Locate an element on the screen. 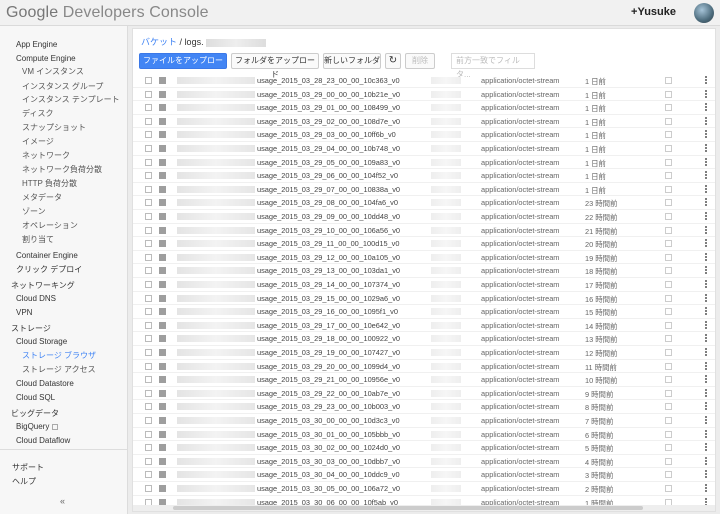 This screenshot has width=720, height=514. file-name-link: usage_2015_03_29_03_00_00_10ff6b_v0 is located at coordinates (326, 134).